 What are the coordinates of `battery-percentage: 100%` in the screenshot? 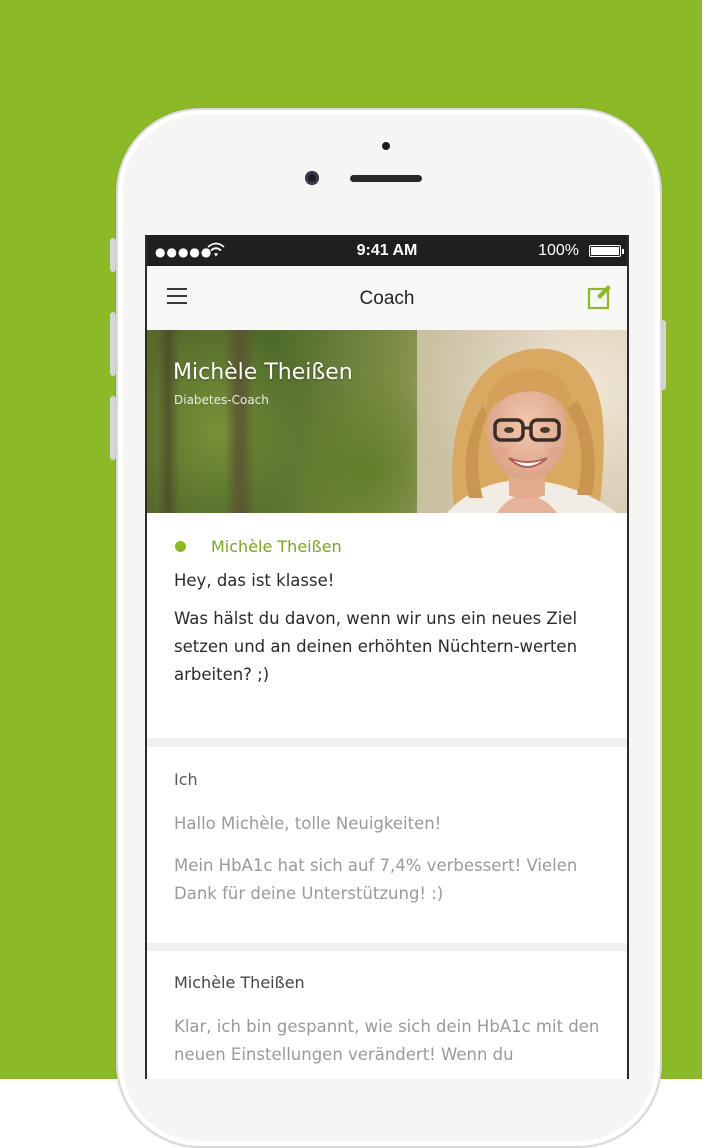 It's located at (558, 250).